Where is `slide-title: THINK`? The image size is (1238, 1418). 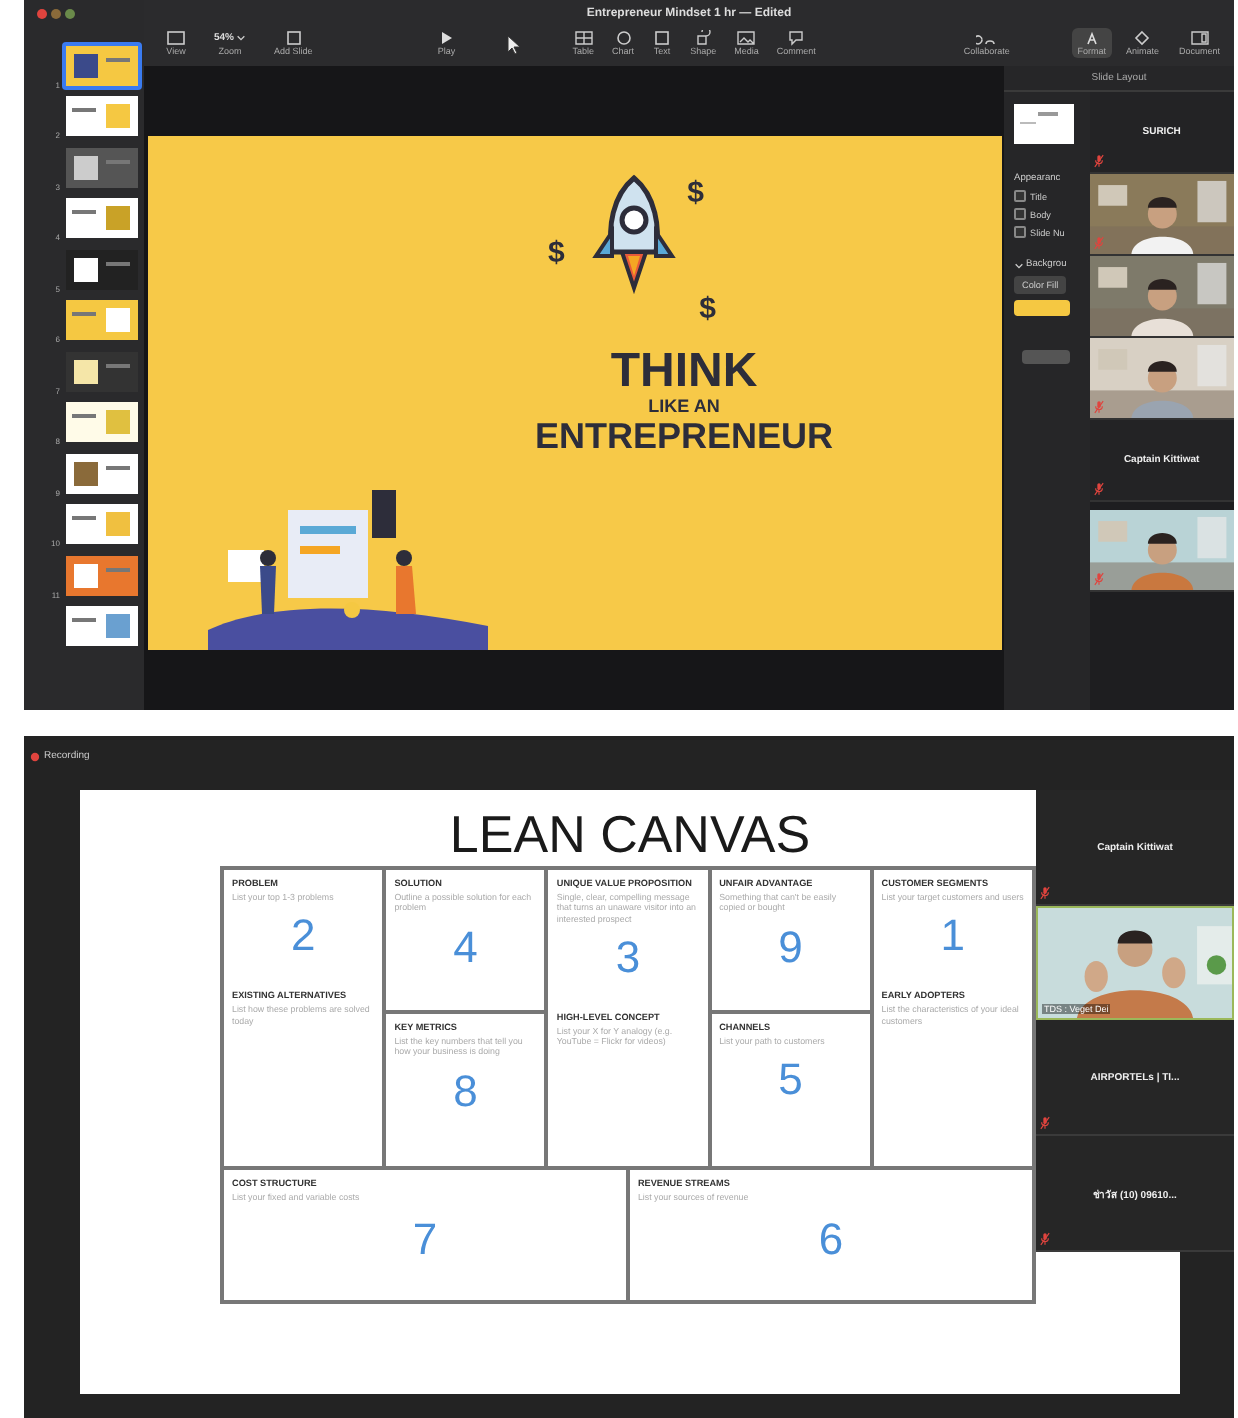
slide-title: THINK is located at coordinates (684, 372).